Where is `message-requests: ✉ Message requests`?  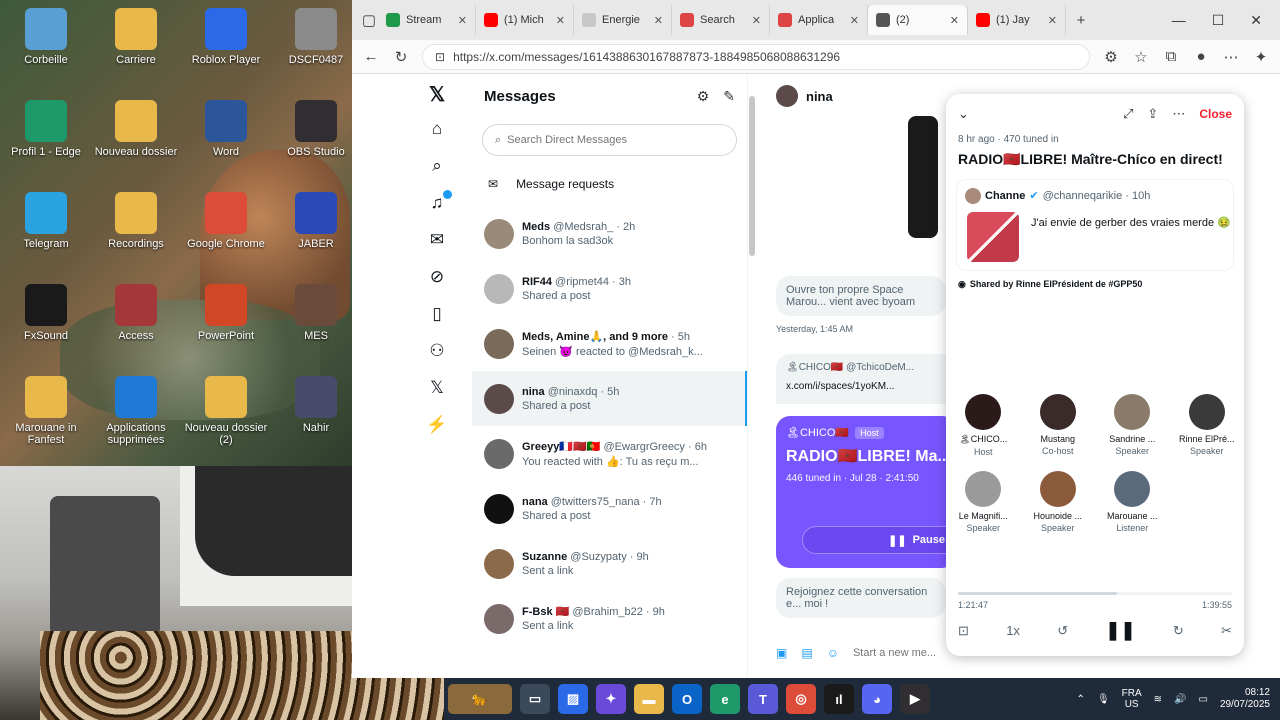
message-requests: ✉ Message requests is located at coordinates (609, 184).